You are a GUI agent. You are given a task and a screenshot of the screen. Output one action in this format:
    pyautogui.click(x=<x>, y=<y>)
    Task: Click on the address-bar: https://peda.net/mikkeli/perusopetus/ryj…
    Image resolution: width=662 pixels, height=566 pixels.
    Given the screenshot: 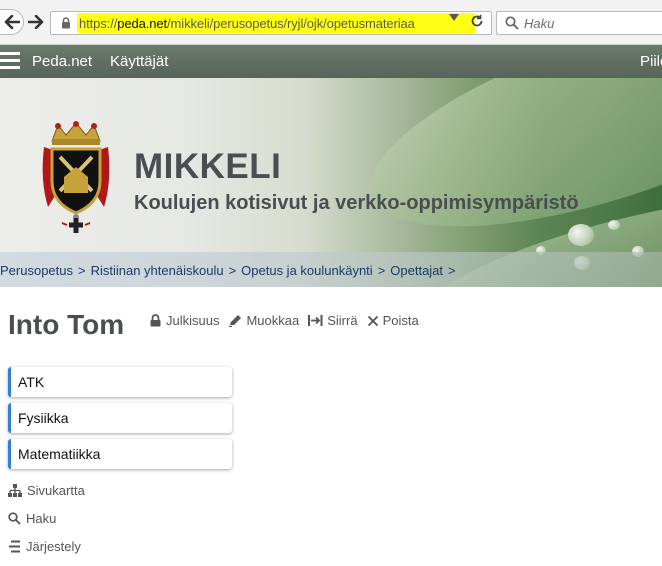 What is the action you would take?
    pyautogui.click(x=271, y=23)
    